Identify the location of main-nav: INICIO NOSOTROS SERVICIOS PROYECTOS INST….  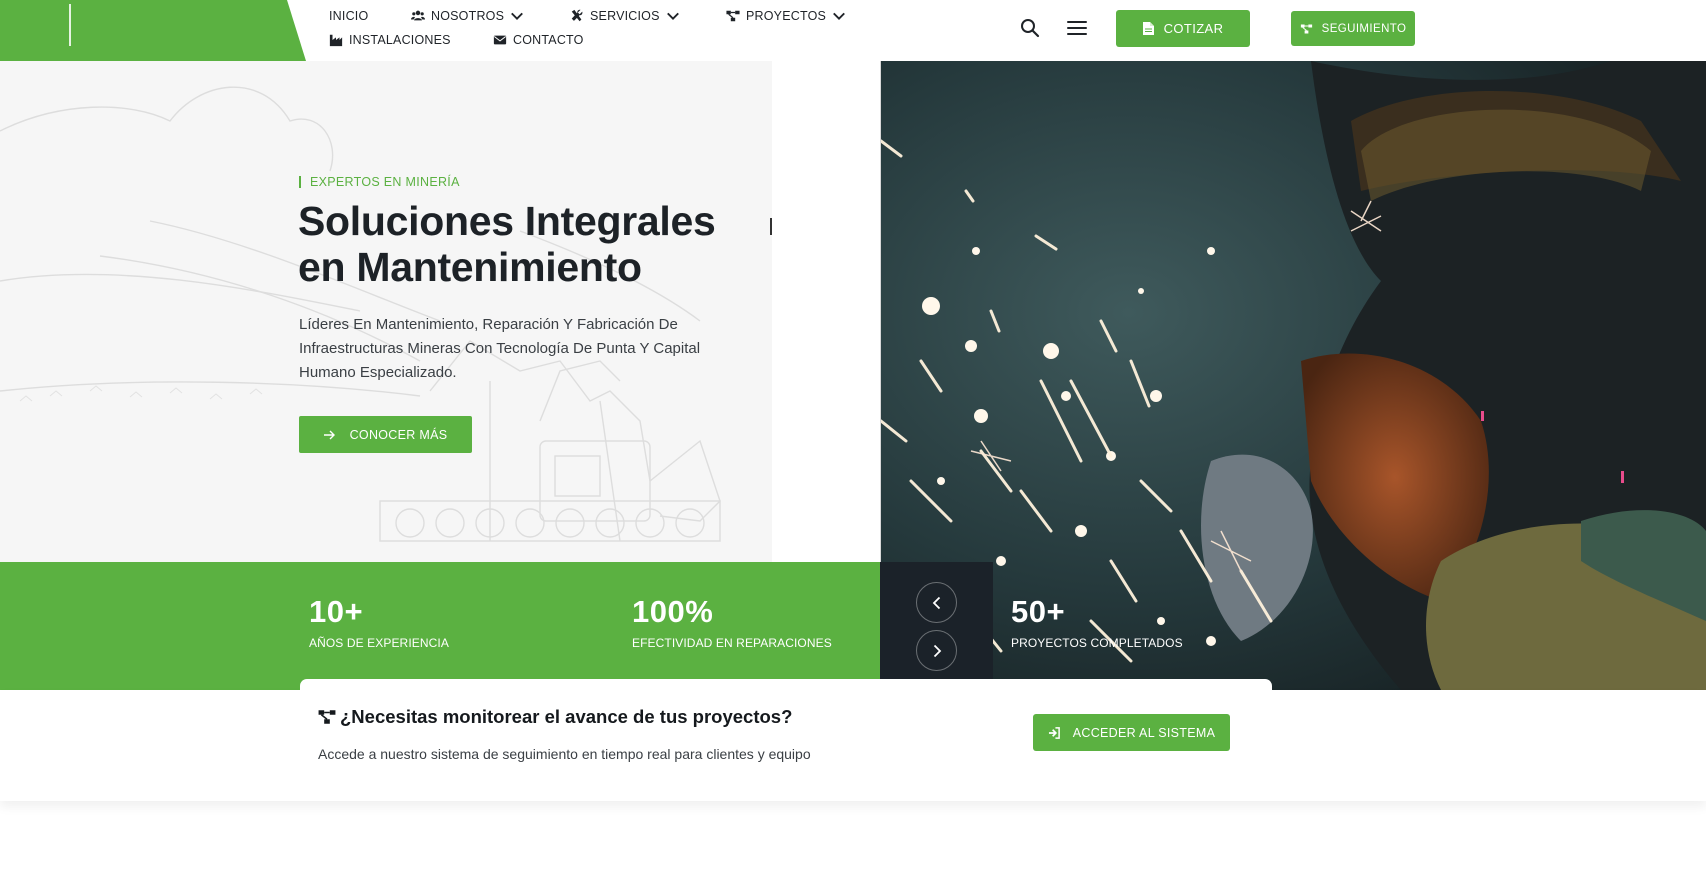
(609, 32).